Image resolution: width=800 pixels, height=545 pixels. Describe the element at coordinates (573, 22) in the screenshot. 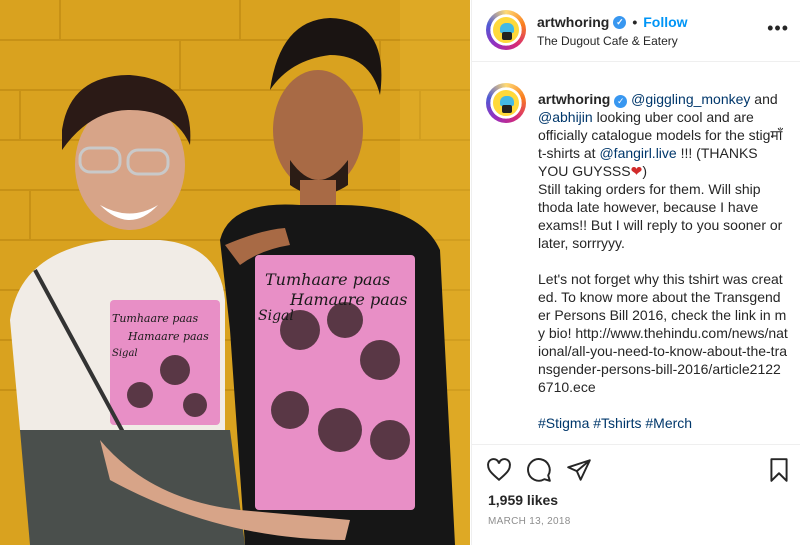

I see `author-username: artwhoring` at that location.